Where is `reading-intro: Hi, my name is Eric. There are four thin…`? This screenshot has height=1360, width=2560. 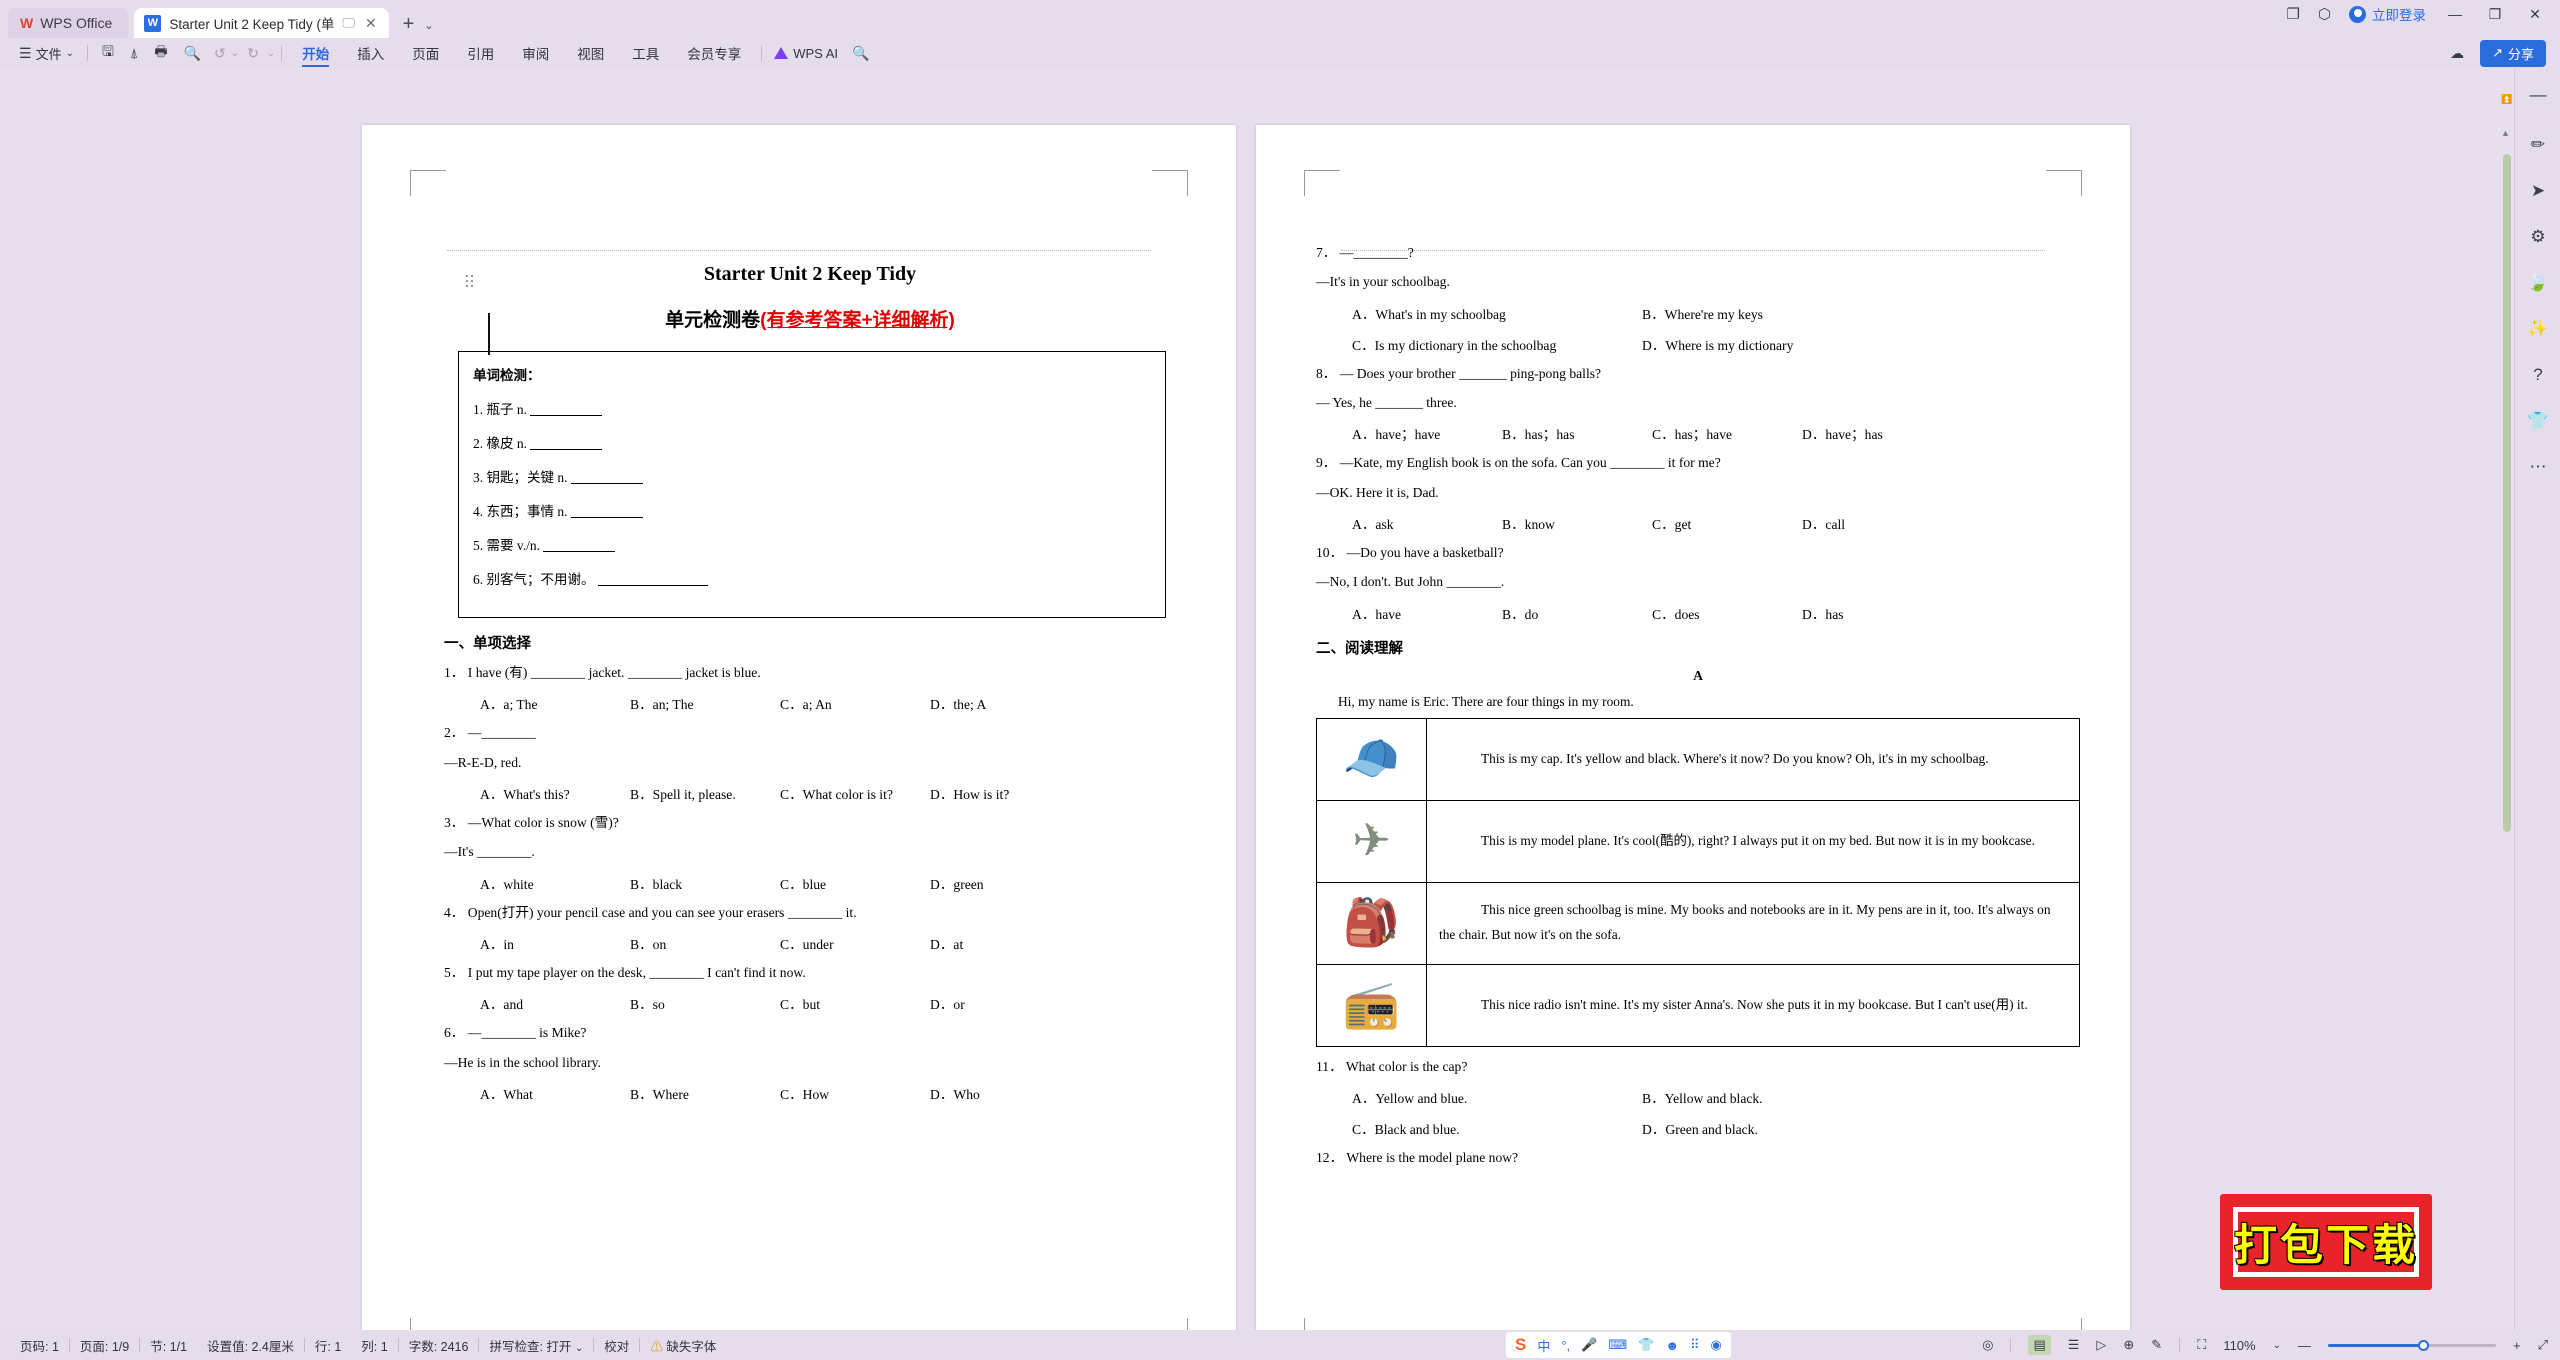
reading-intro: Hi, my name is Eric. There are four thin… is located at coordinates (1486, 701).